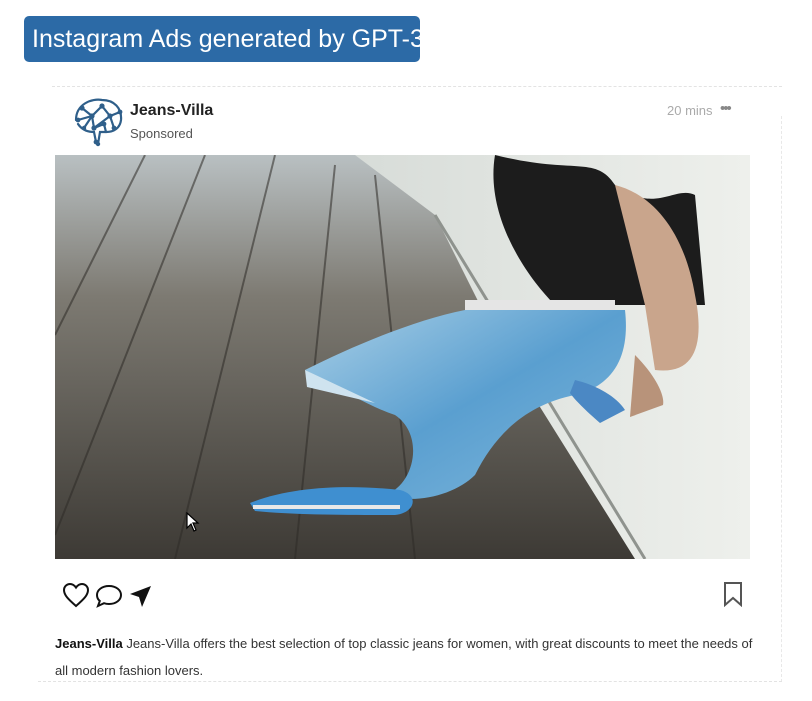  I want to click on paper-plane-icon, so click(141, 597).